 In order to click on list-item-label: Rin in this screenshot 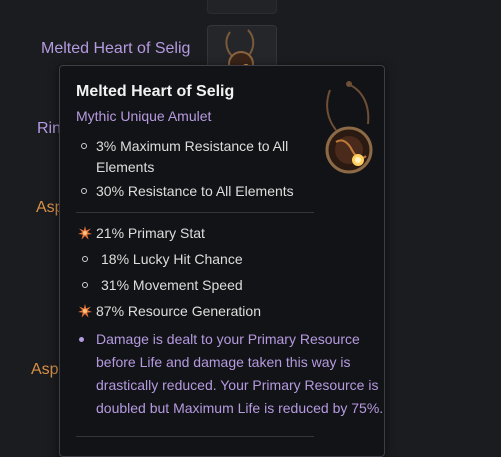, I will do `click(49, 129)`.